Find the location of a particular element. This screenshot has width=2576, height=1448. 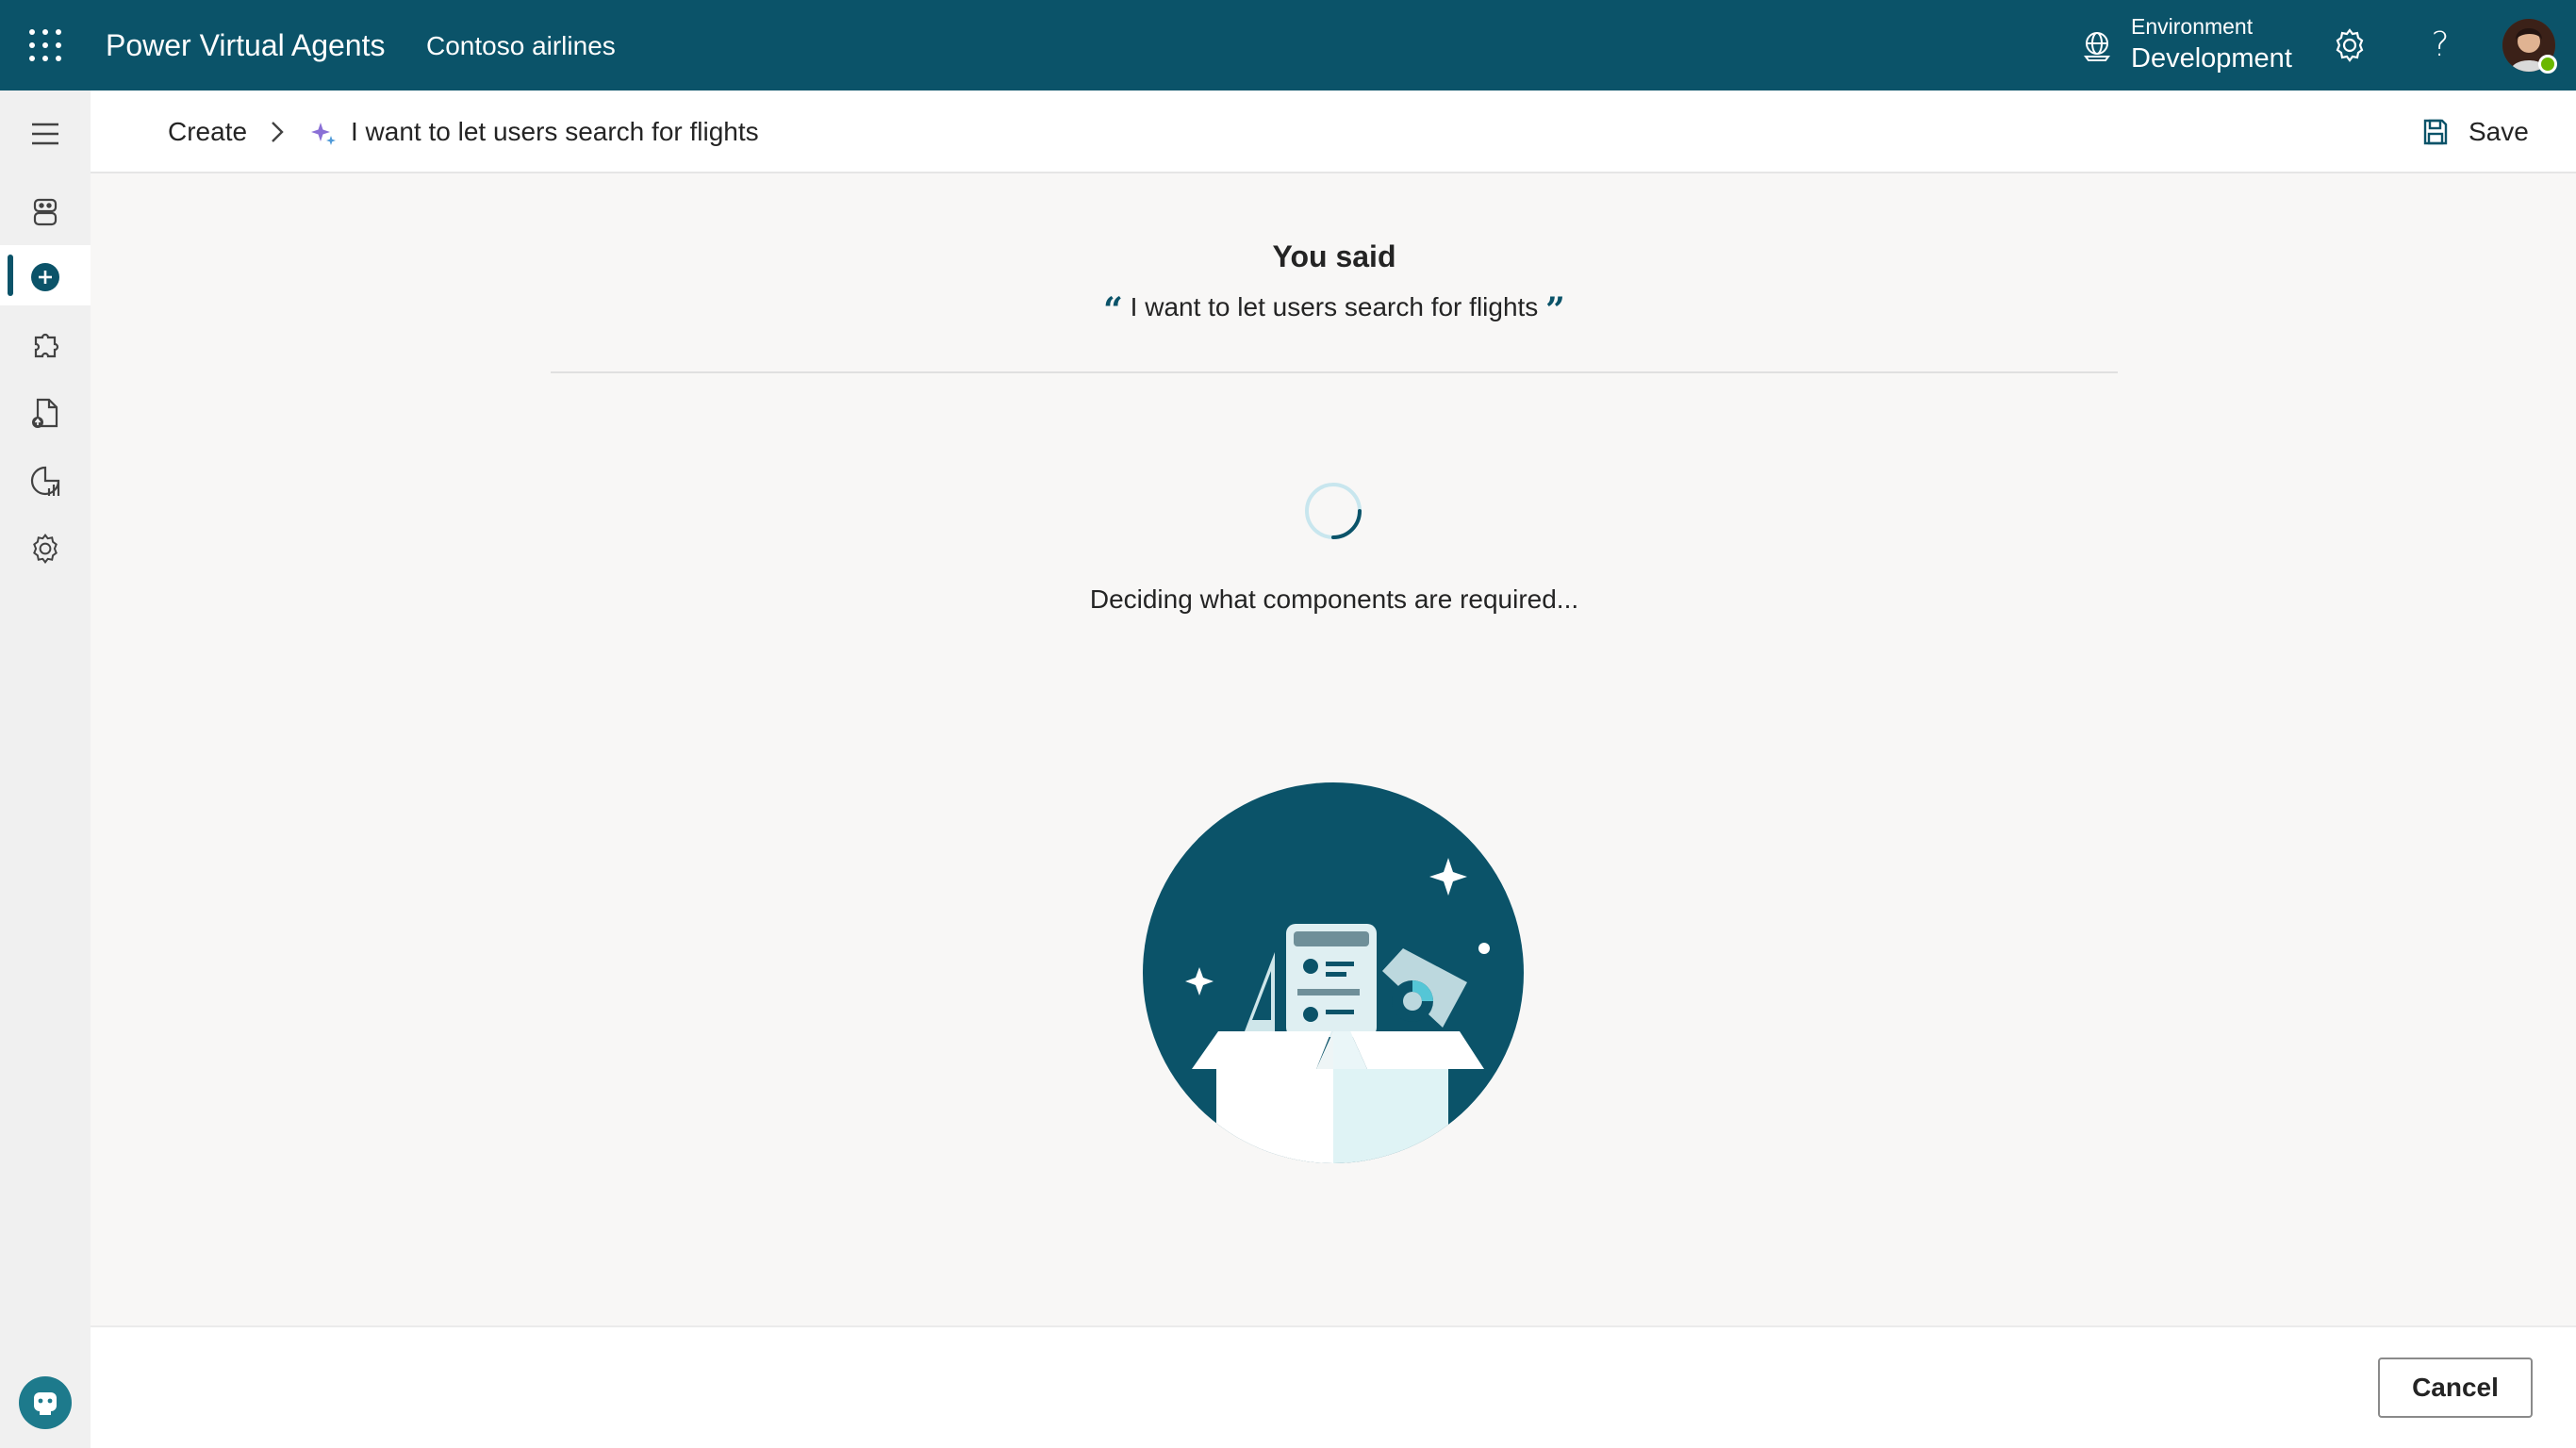

document-icon is located at coordinates (45, 413).